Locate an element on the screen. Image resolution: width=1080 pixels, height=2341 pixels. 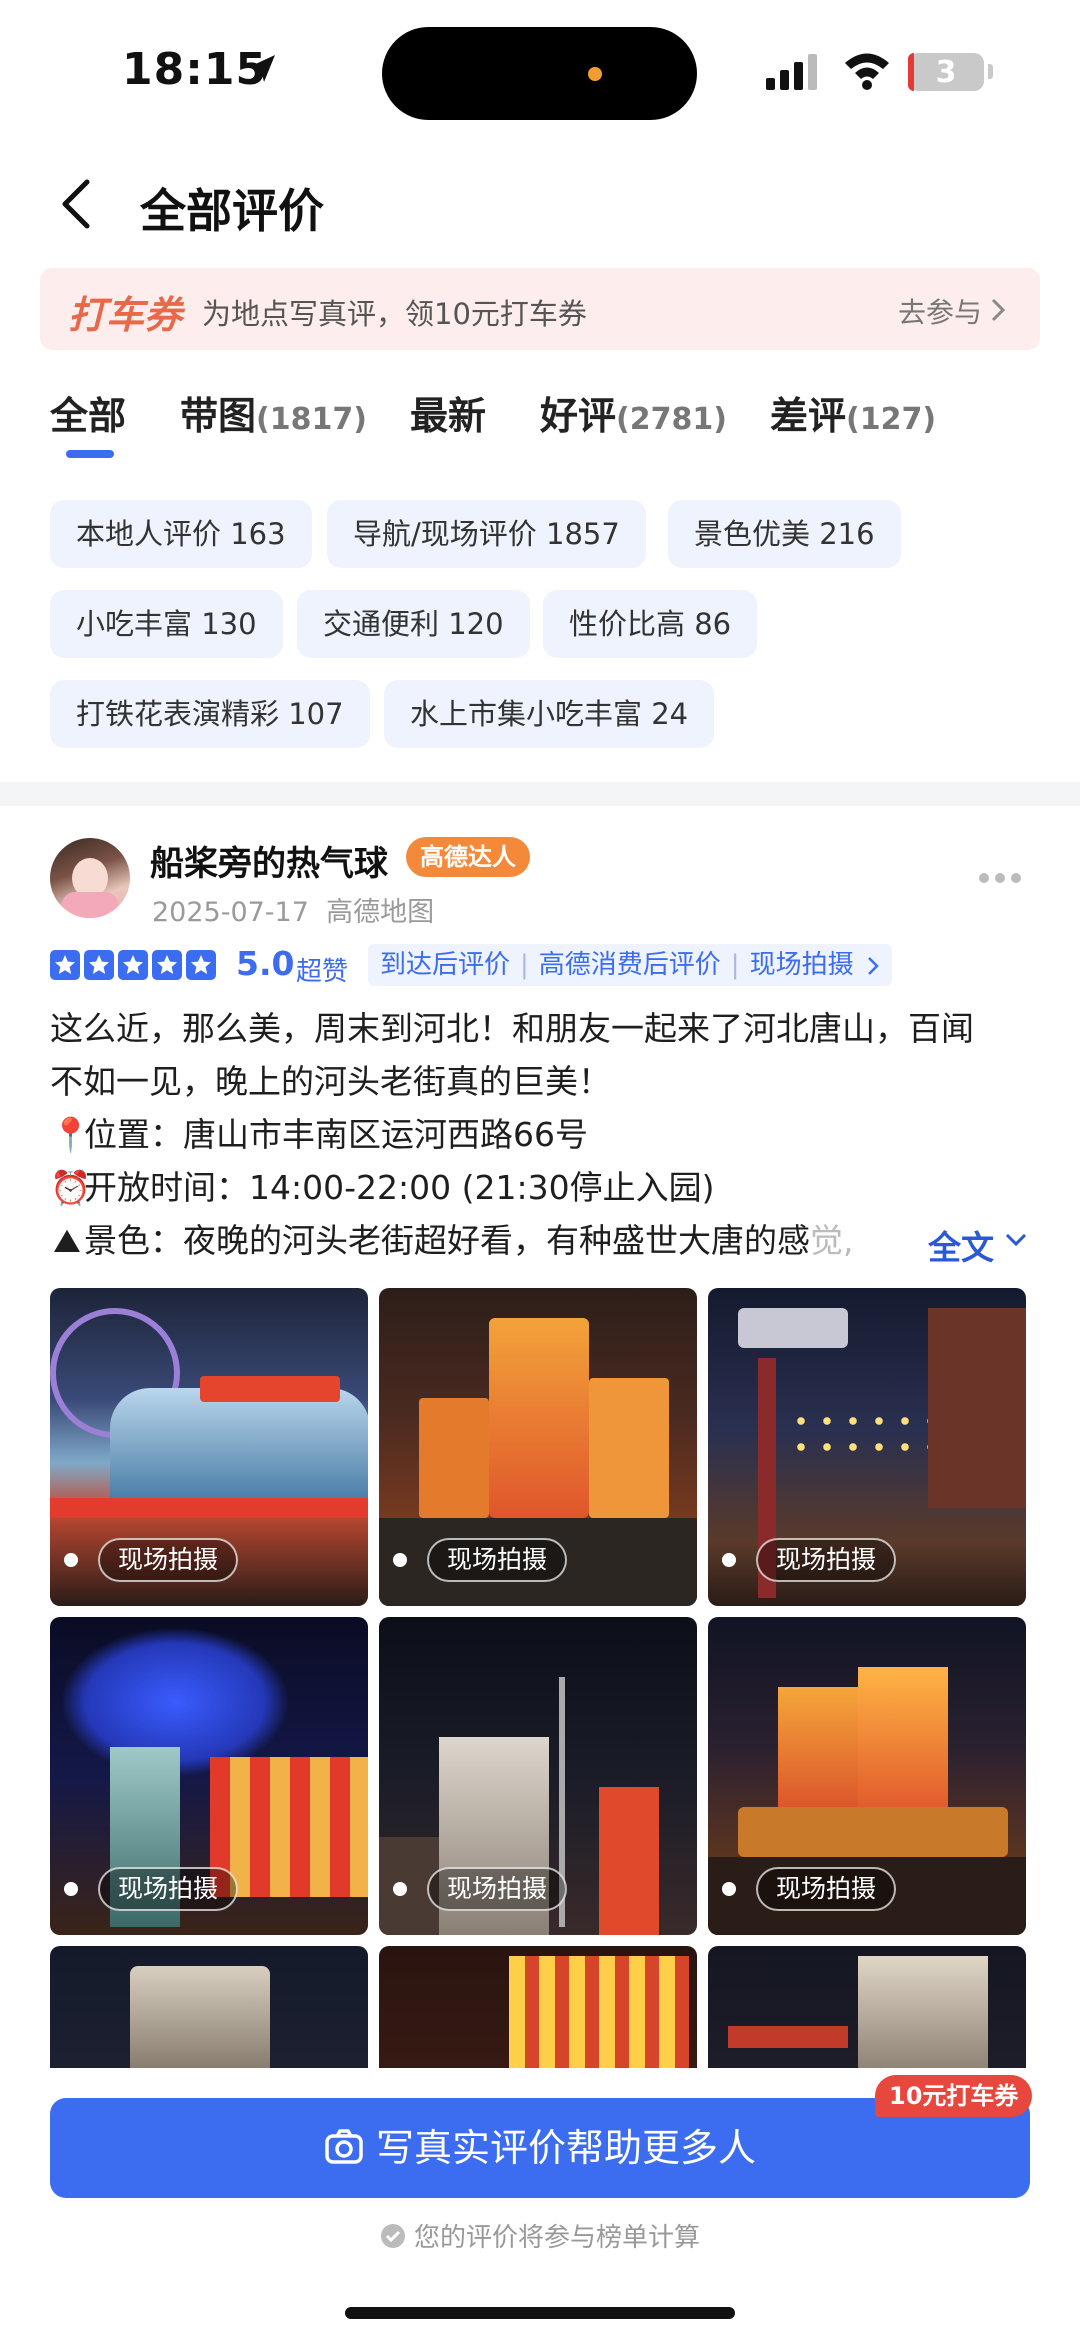
tab-all: 全部 is located at coordinates (88, 412).